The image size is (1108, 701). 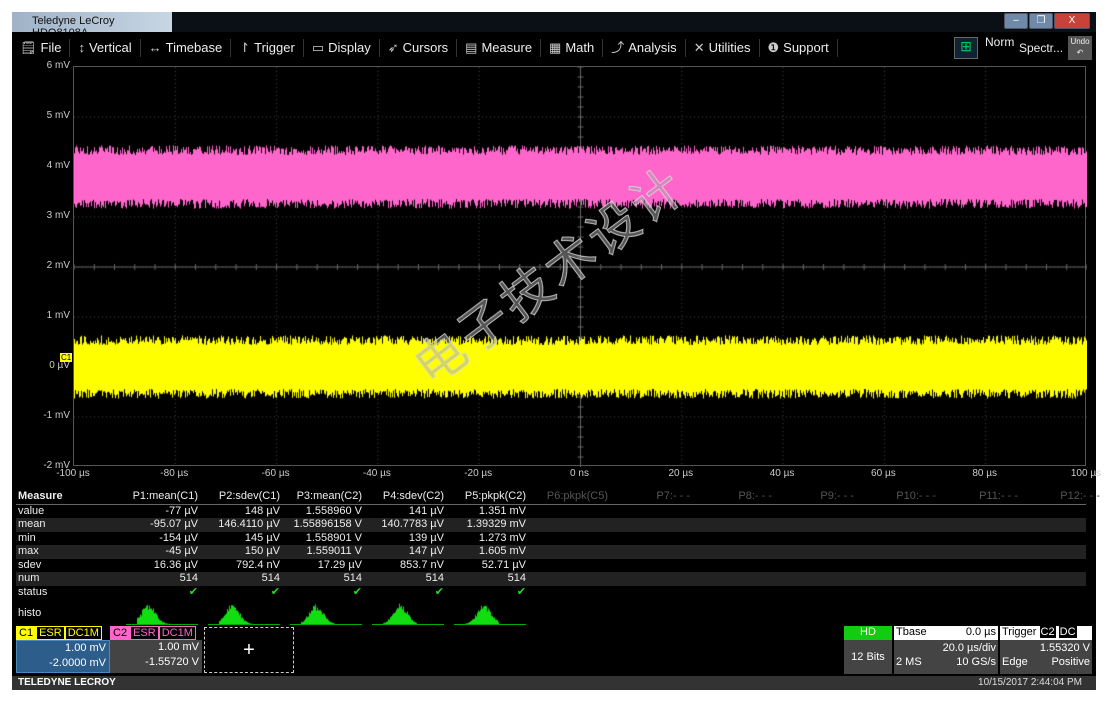 What do you see at coordinates (1072, 21) in the screenshot?
I see `close-button: X` at bounding box center [1072, 21].